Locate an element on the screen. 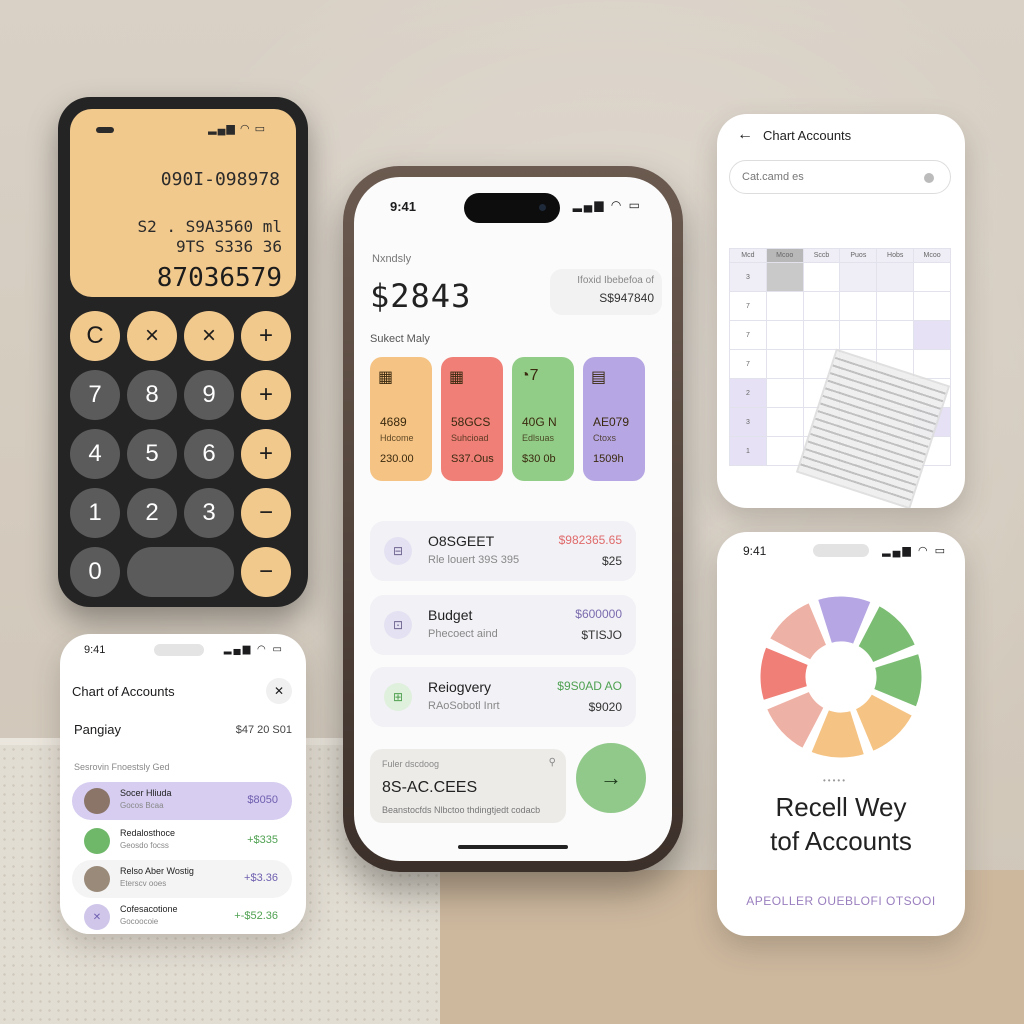  category-tile: ▦ 58GCS Suhcioad S37.Ous is located at coordinates (472, 419).